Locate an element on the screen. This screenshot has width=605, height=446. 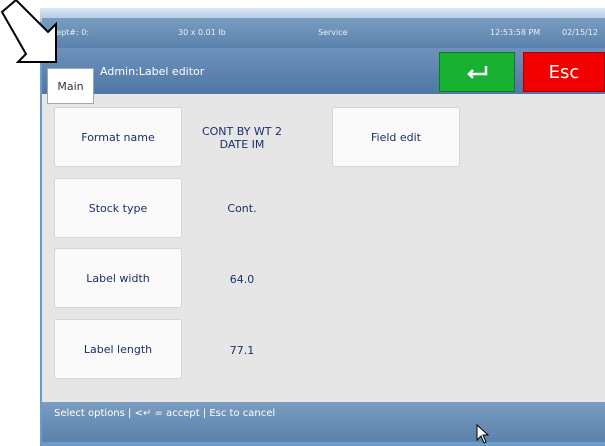
format-name-value: CONT BY WT 2 DATE IM is located at coordinates (242, 138).